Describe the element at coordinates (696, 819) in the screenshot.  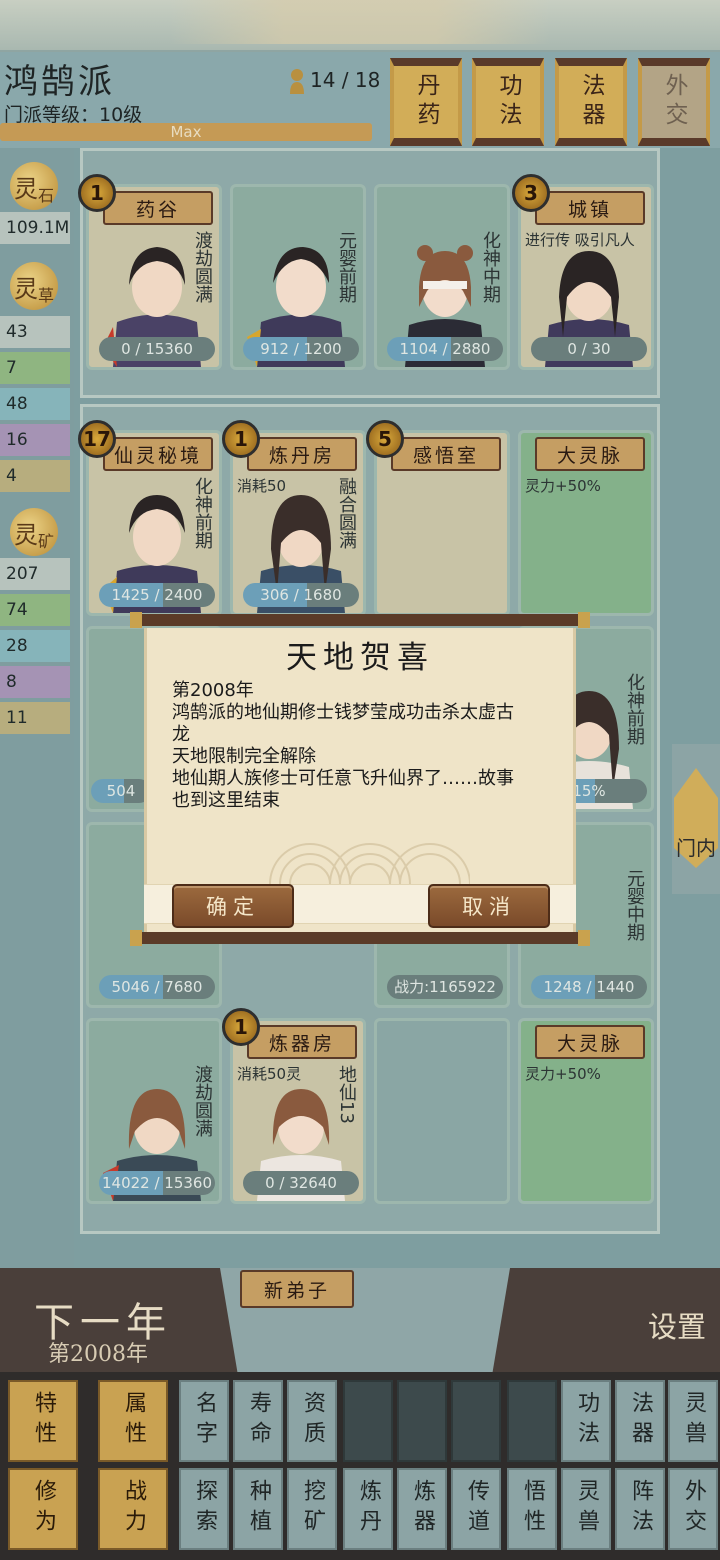
I see `side-tab-inner-sect: 门内` at that location.